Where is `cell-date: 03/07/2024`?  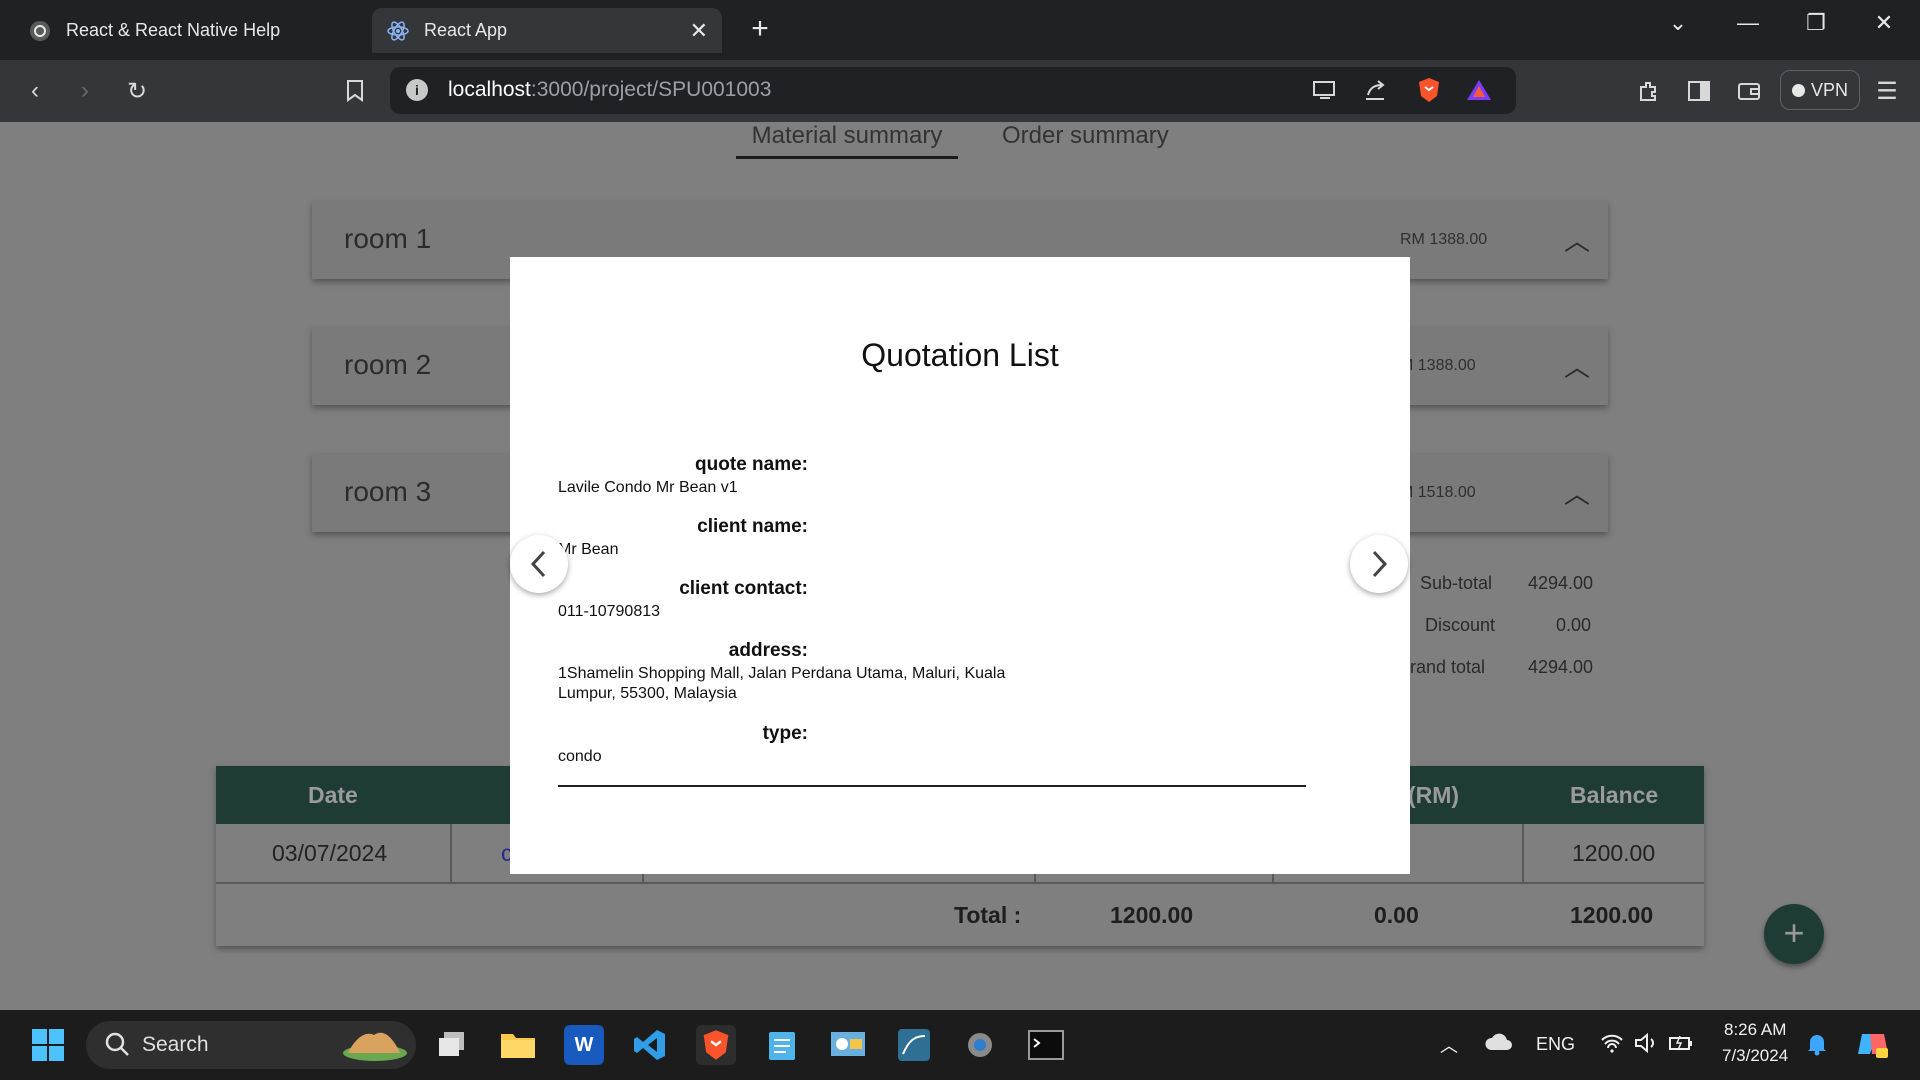
cell-date: 03/07/2024 is located at coordinates (330, 853).